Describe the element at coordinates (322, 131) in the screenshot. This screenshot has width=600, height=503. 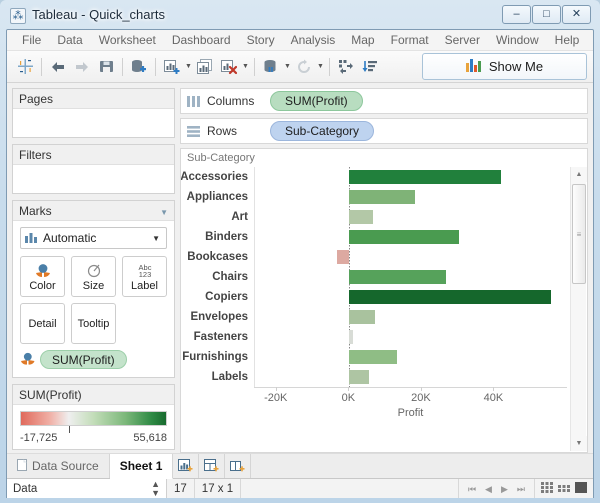
I see `rows-pill-sub-category: Sub-Category` at that location.